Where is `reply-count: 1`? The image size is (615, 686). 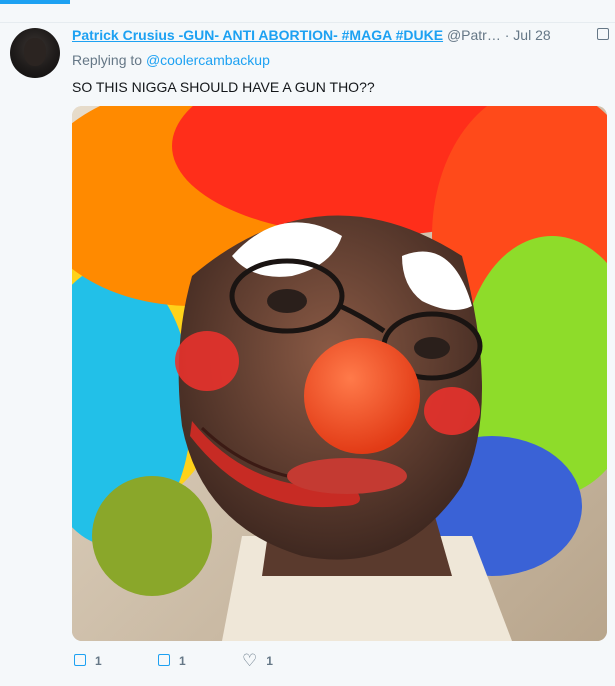
reply-count: 1 is located at coordinates (98, 661).